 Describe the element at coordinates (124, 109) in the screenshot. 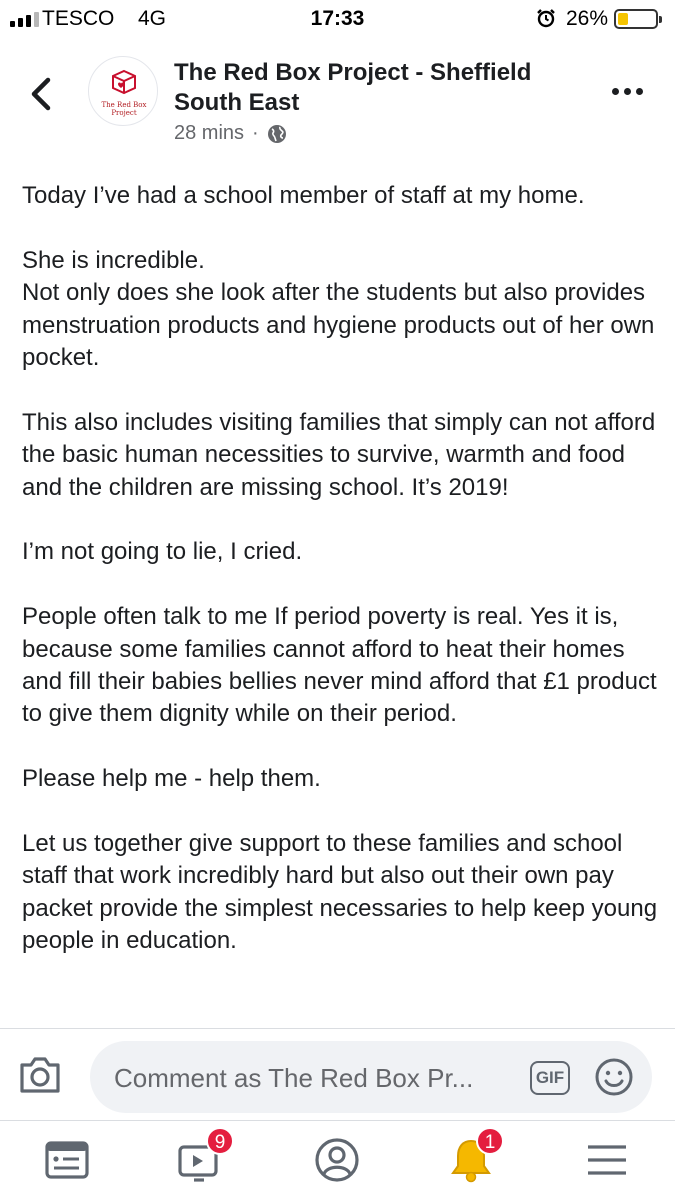

I see `avatar-logo-text: The Red Box Project` at that location.